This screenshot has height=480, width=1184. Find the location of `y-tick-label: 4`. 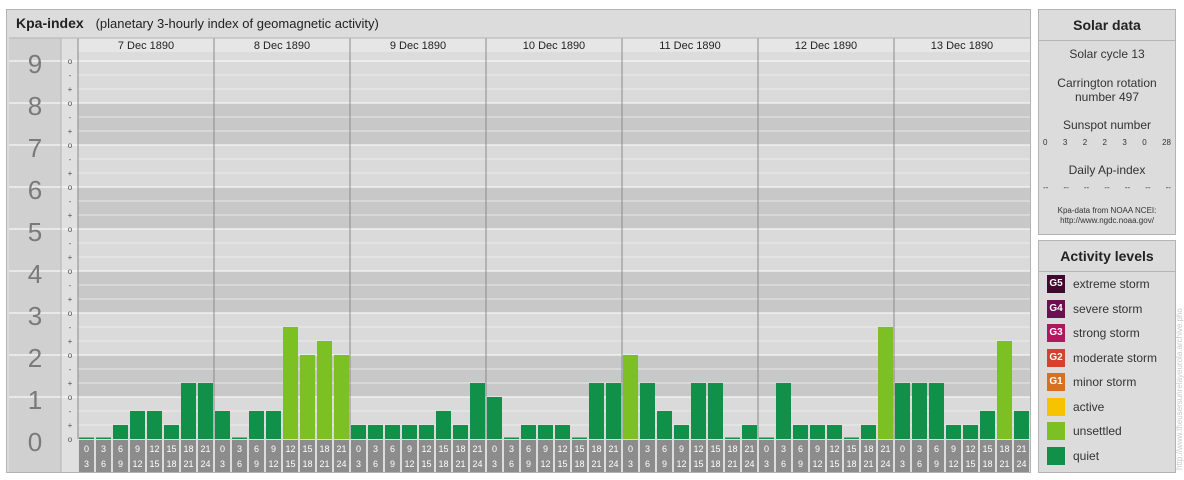

y-tick-label: 4 is located at coordinates (35, 274).